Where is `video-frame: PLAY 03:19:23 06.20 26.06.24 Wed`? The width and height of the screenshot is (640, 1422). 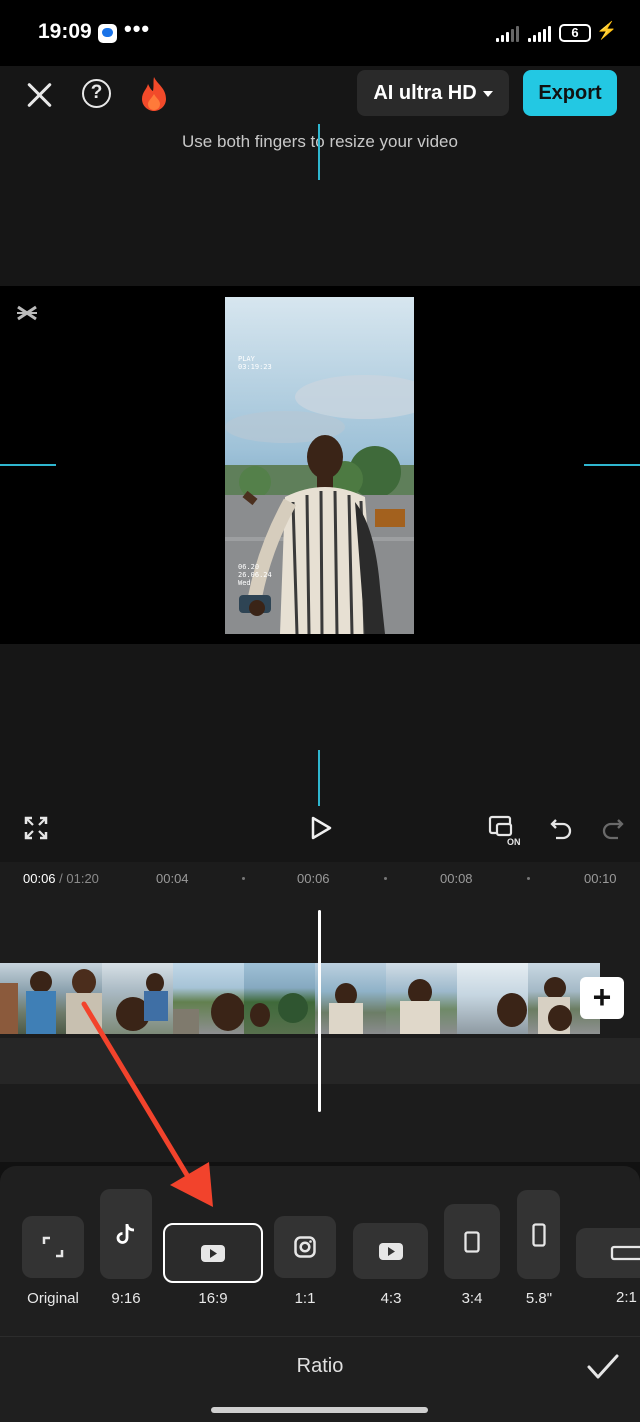
video-frame: PLAY 03:19:23 06.20 26.06.24 Wed is located at coordinates (319, 465).